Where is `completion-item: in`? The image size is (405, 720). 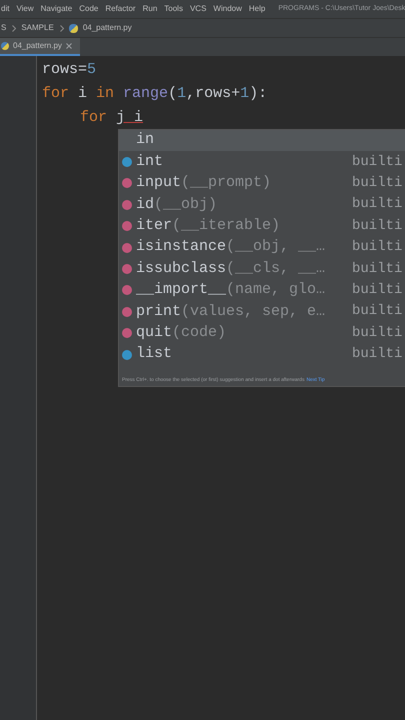
completion-item: in is located at coordinates (262, 141).